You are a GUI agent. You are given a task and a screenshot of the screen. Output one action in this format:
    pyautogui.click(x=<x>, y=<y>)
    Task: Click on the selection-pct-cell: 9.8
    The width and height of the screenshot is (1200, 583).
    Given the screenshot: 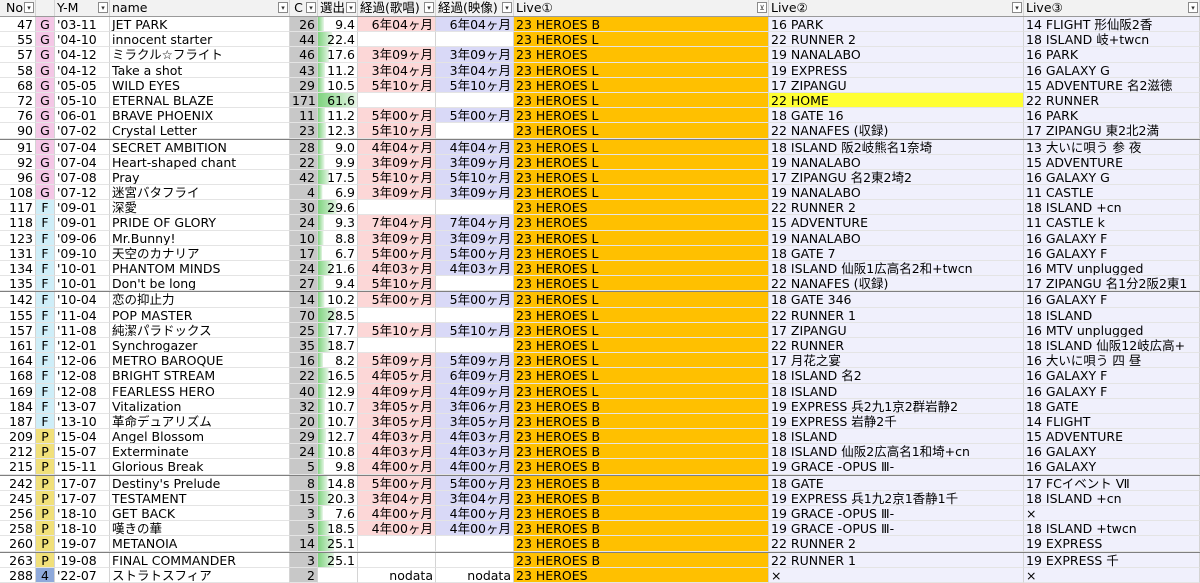 What is the action you would take?
    pyautogui.click(x=338, y=467)
    